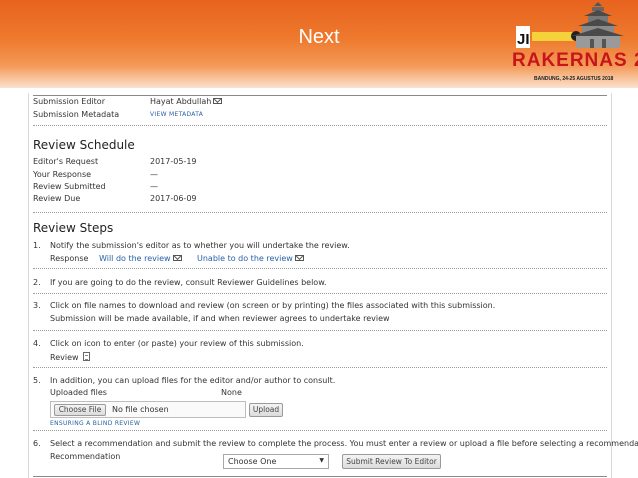  What do you see at coordinates (64, 357) in the screenshot?
I see `review-label: Review` at bounding box center [64, 357].